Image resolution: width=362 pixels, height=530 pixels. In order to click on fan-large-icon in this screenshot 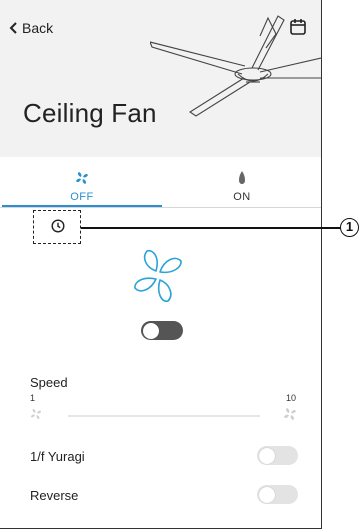, I will do `click(290, 414)`.